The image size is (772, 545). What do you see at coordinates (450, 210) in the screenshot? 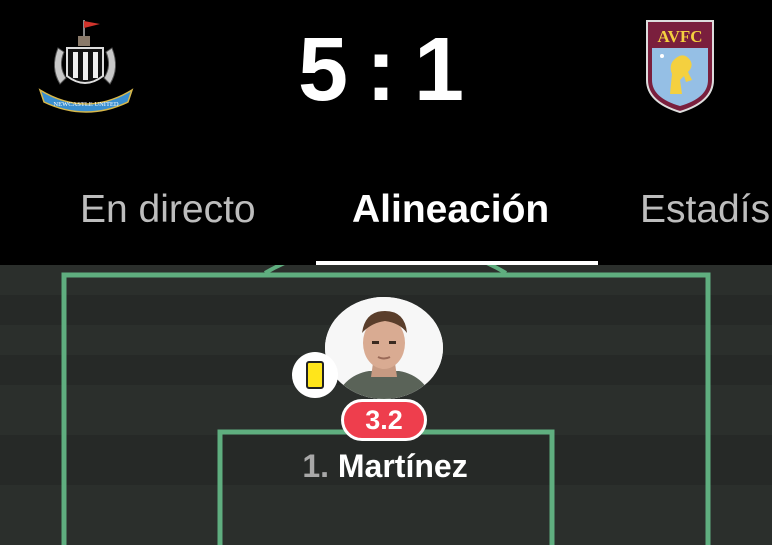
I see `tab-lineup: Alineación` at bounding box center [450, 210].